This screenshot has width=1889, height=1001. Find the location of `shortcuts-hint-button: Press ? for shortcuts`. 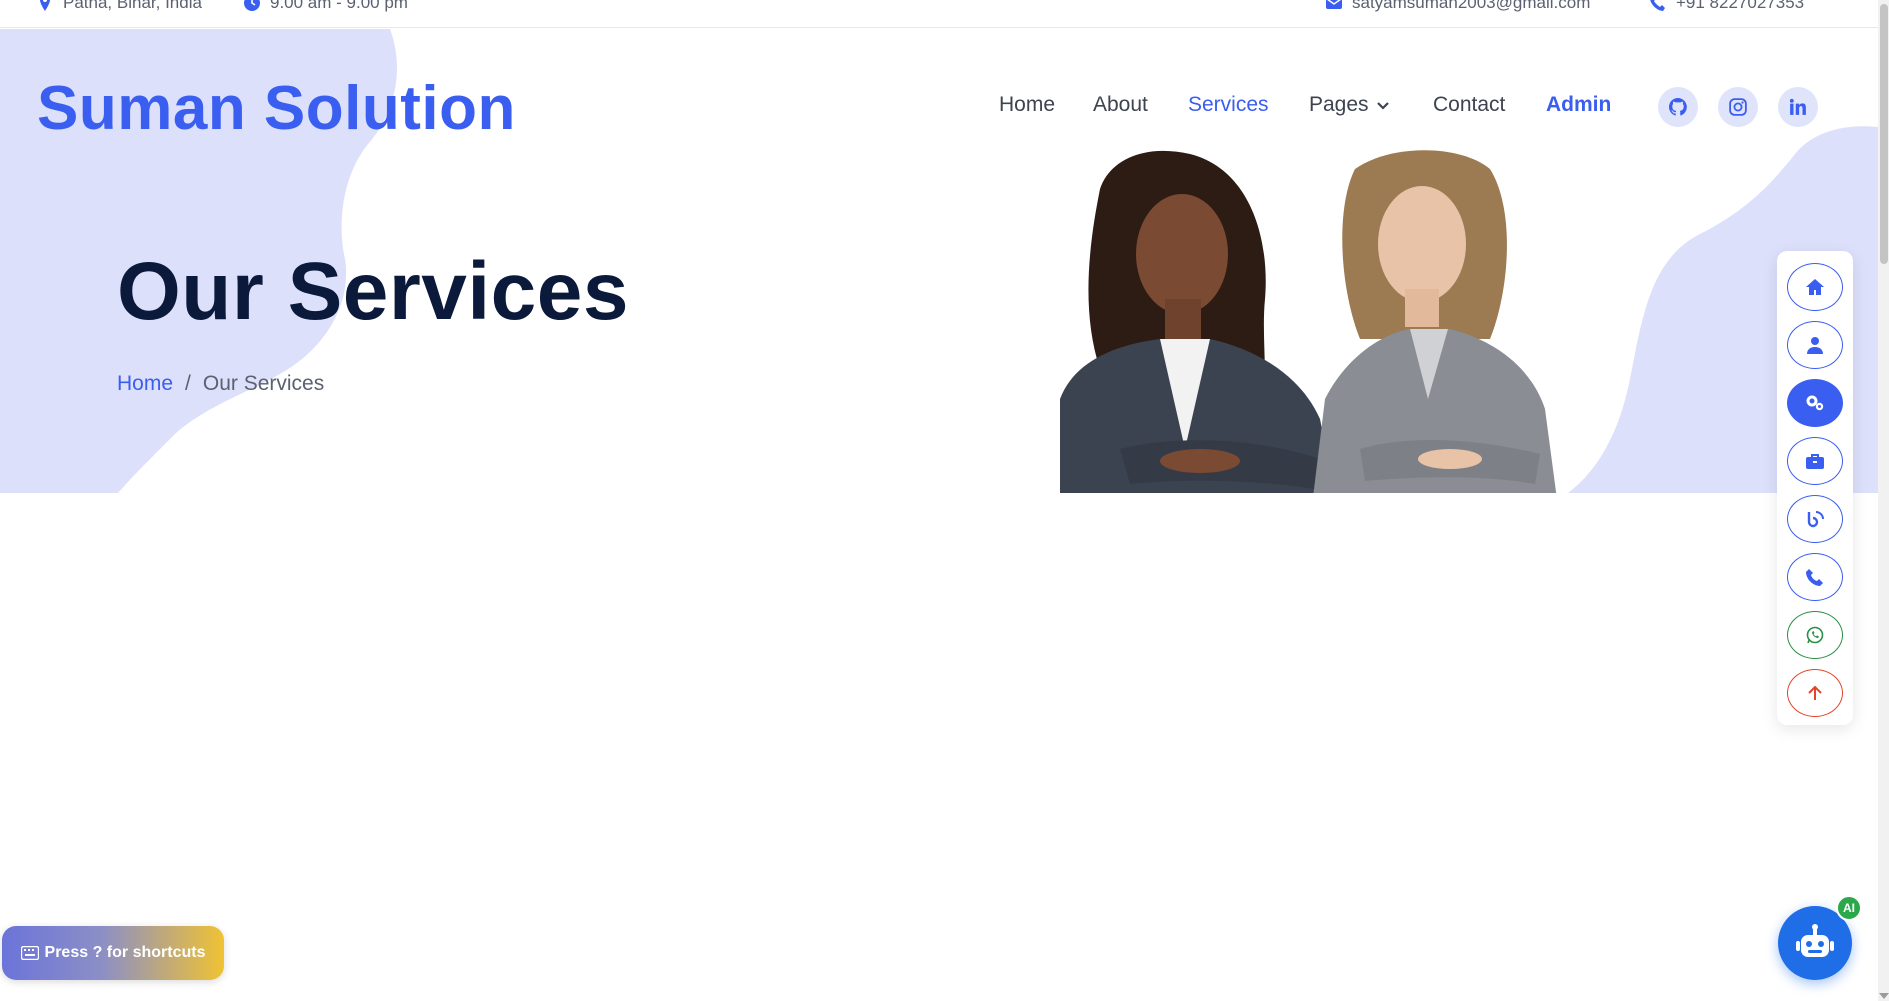

shortcuts-hint-button: Press ? for shortcuts is located at coordinates (113, 953).